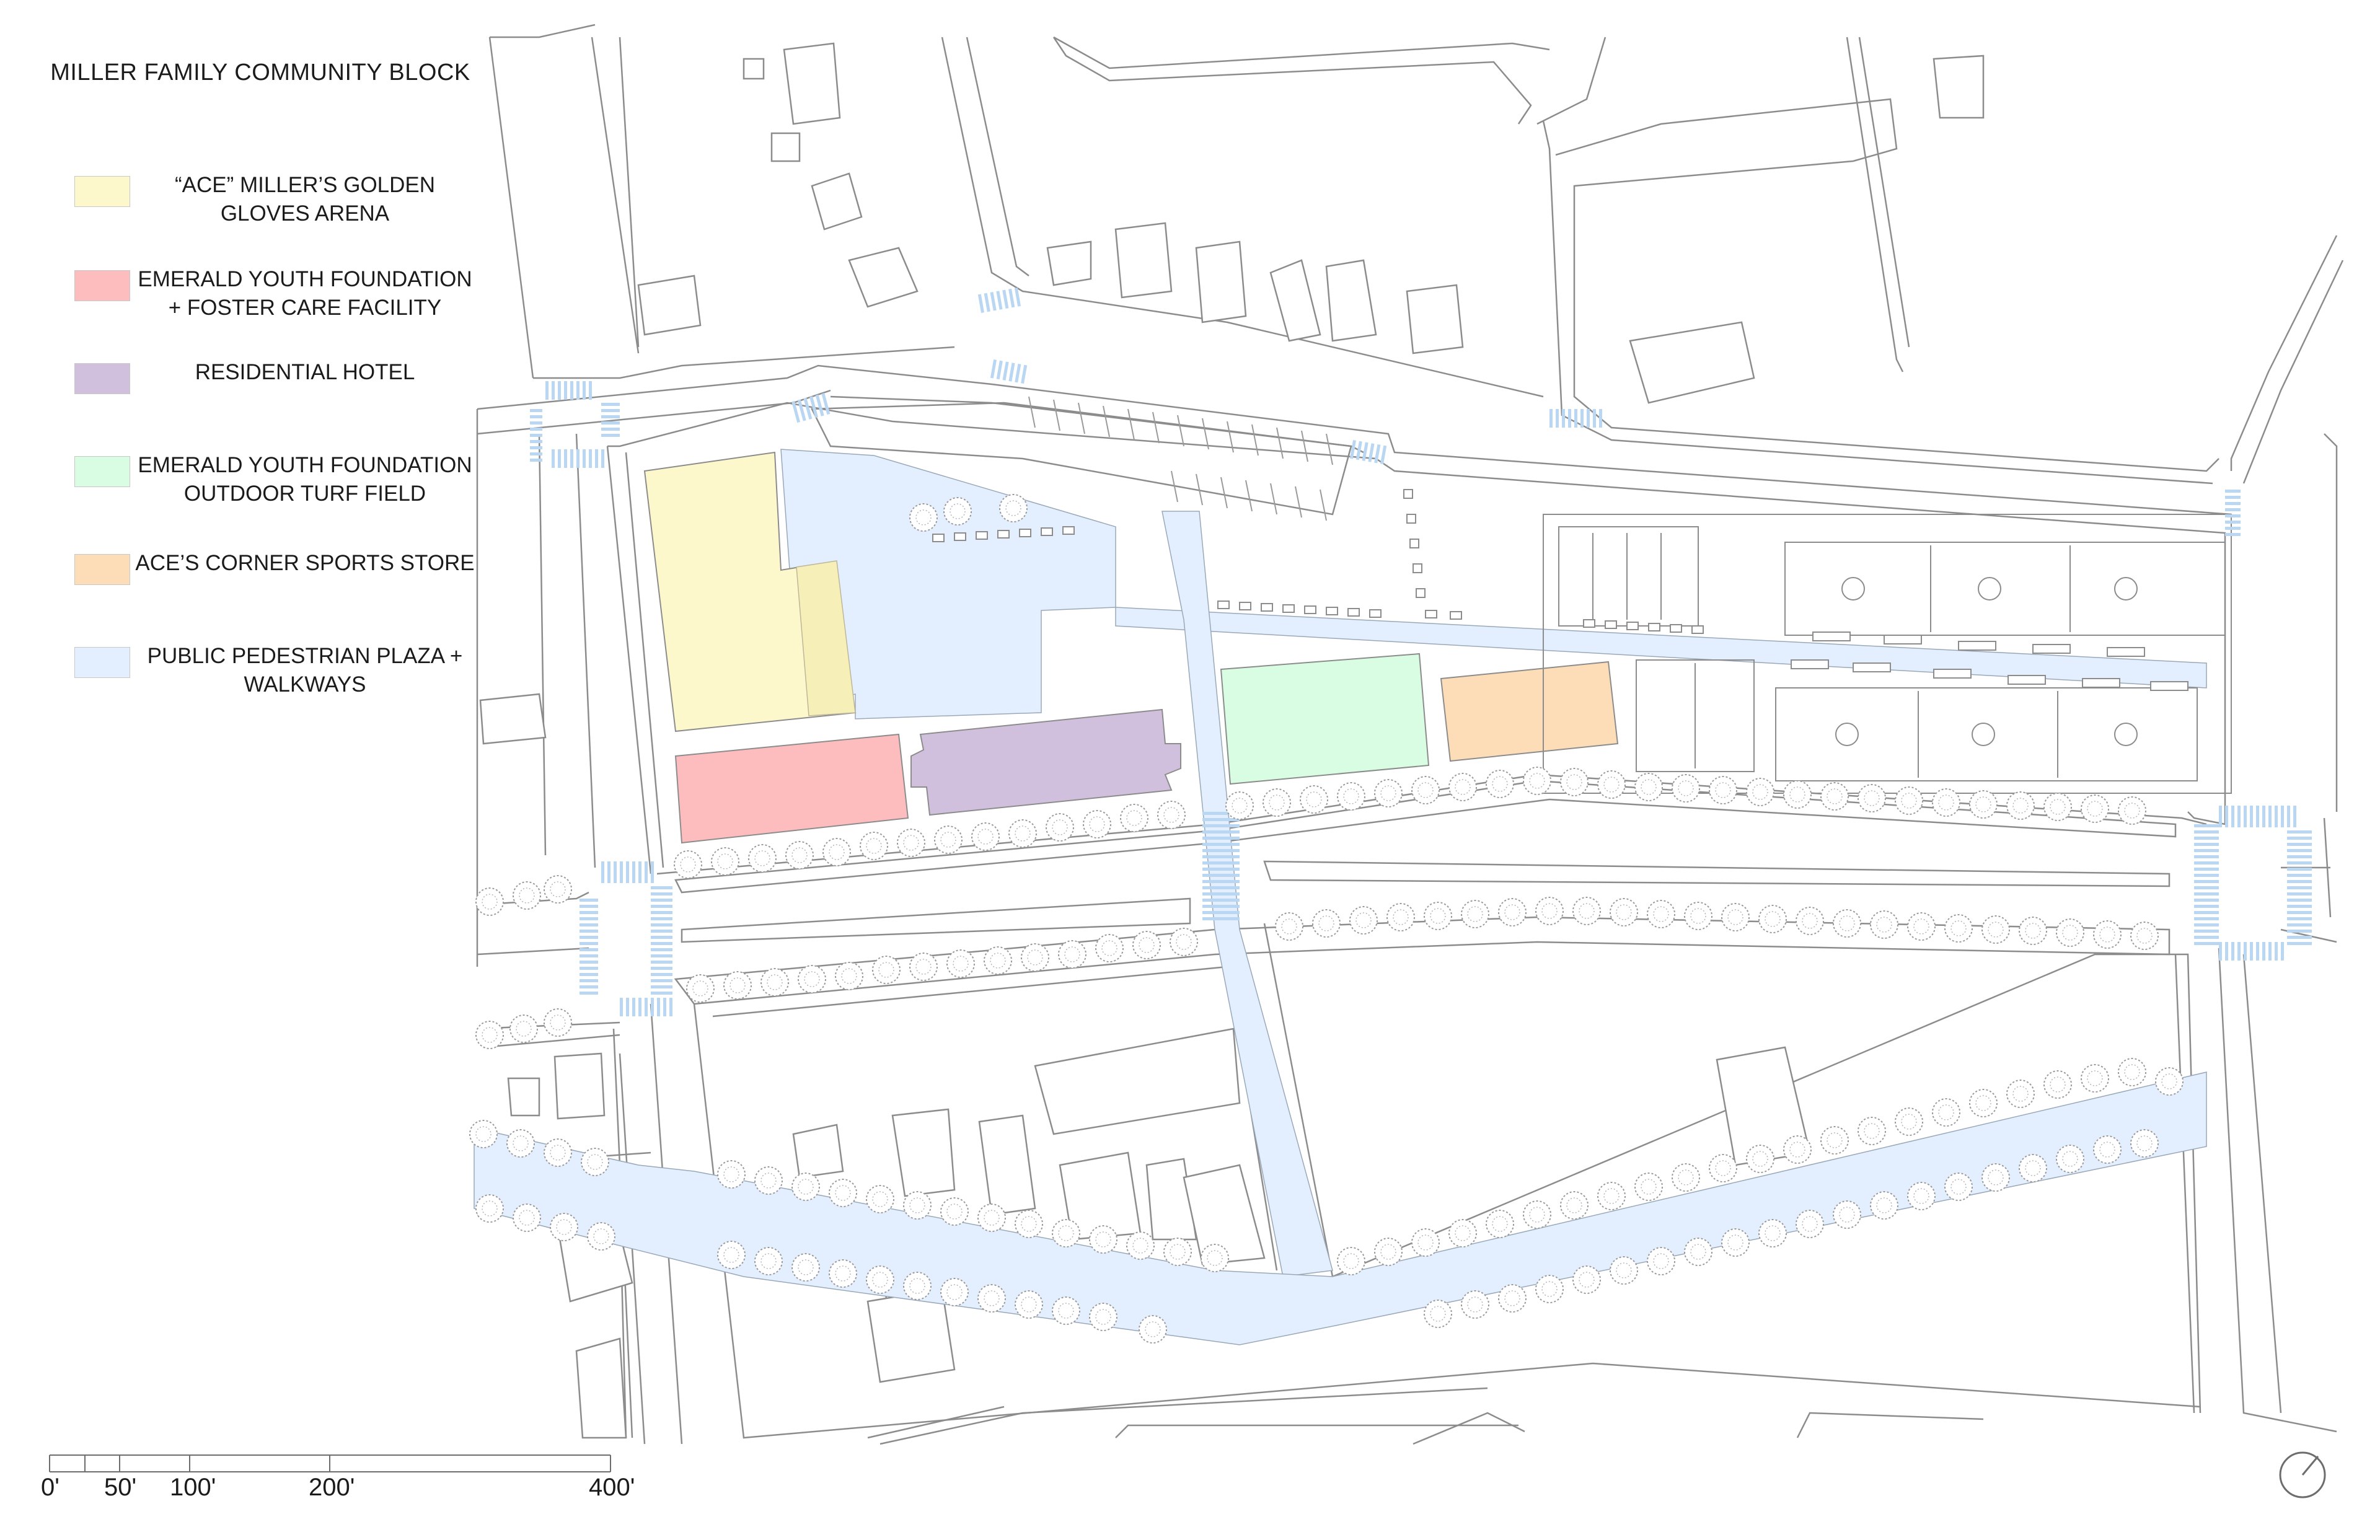  Describe the element at coordinates (102, 285) in the screenshot. I see `foster-care-swatch` at that location.